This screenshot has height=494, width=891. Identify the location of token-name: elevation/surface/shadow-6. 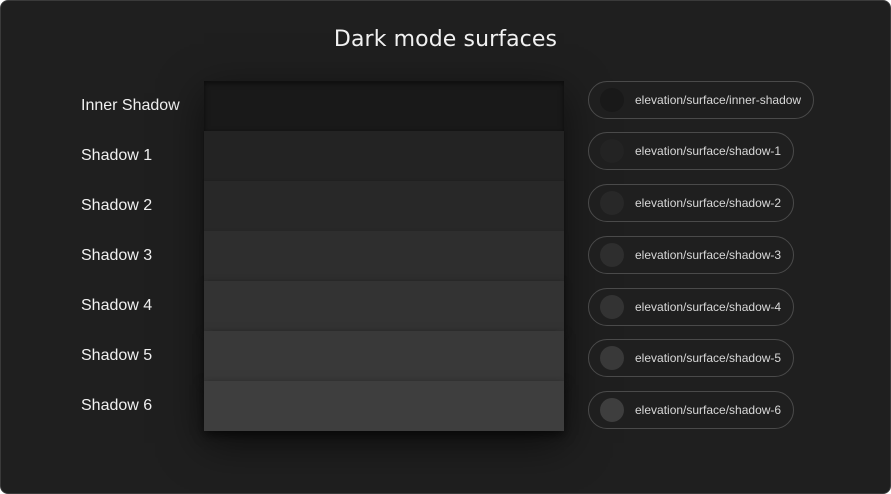
(708, 410).